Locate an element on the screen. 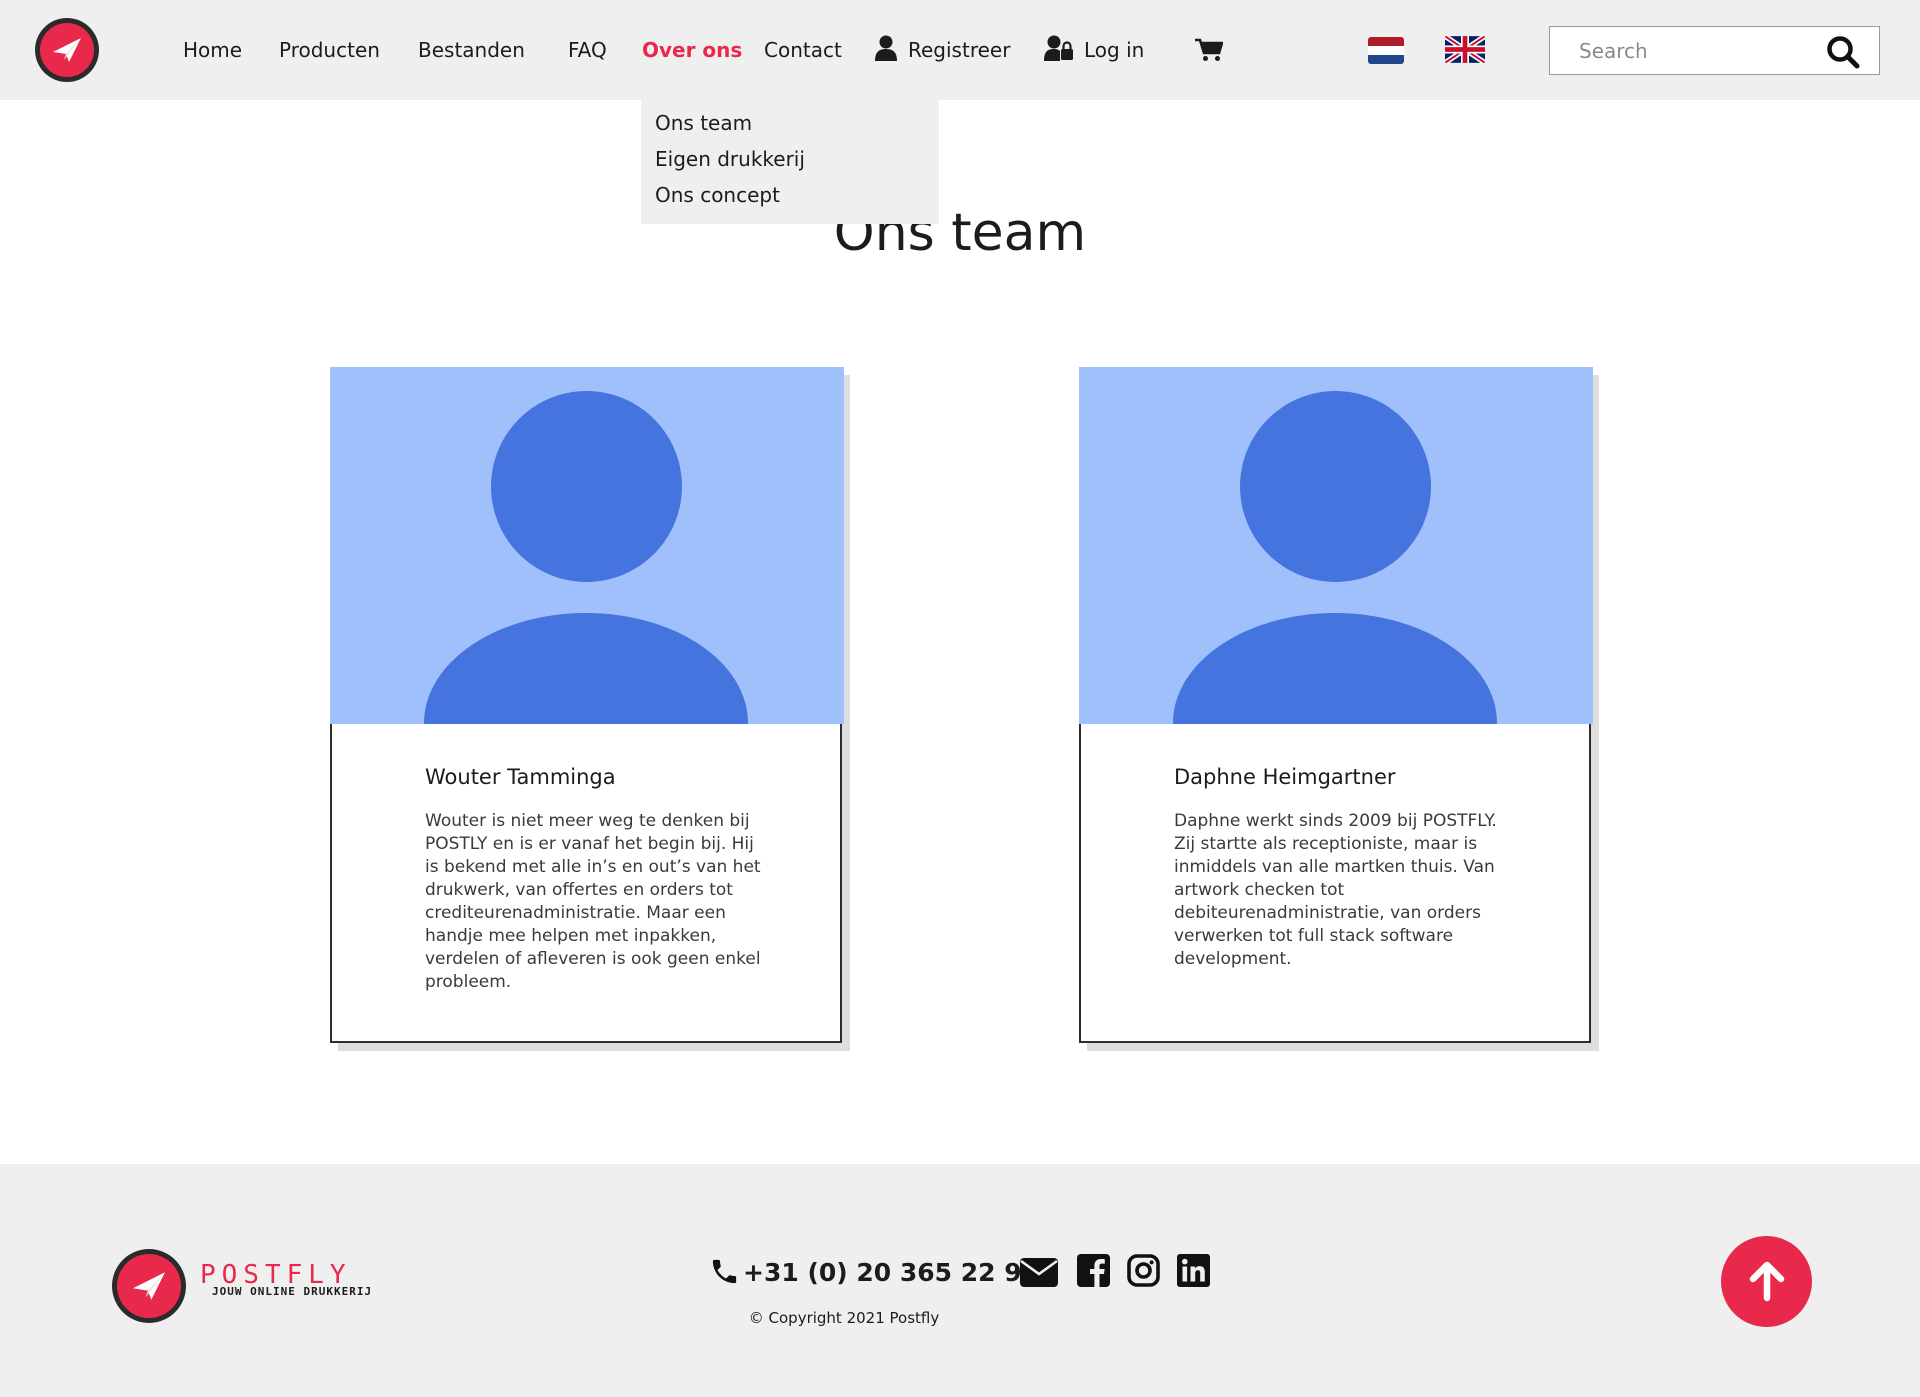 This screenshot has height=1397, width=1920. search-input is located at coordinates (1681, 50).